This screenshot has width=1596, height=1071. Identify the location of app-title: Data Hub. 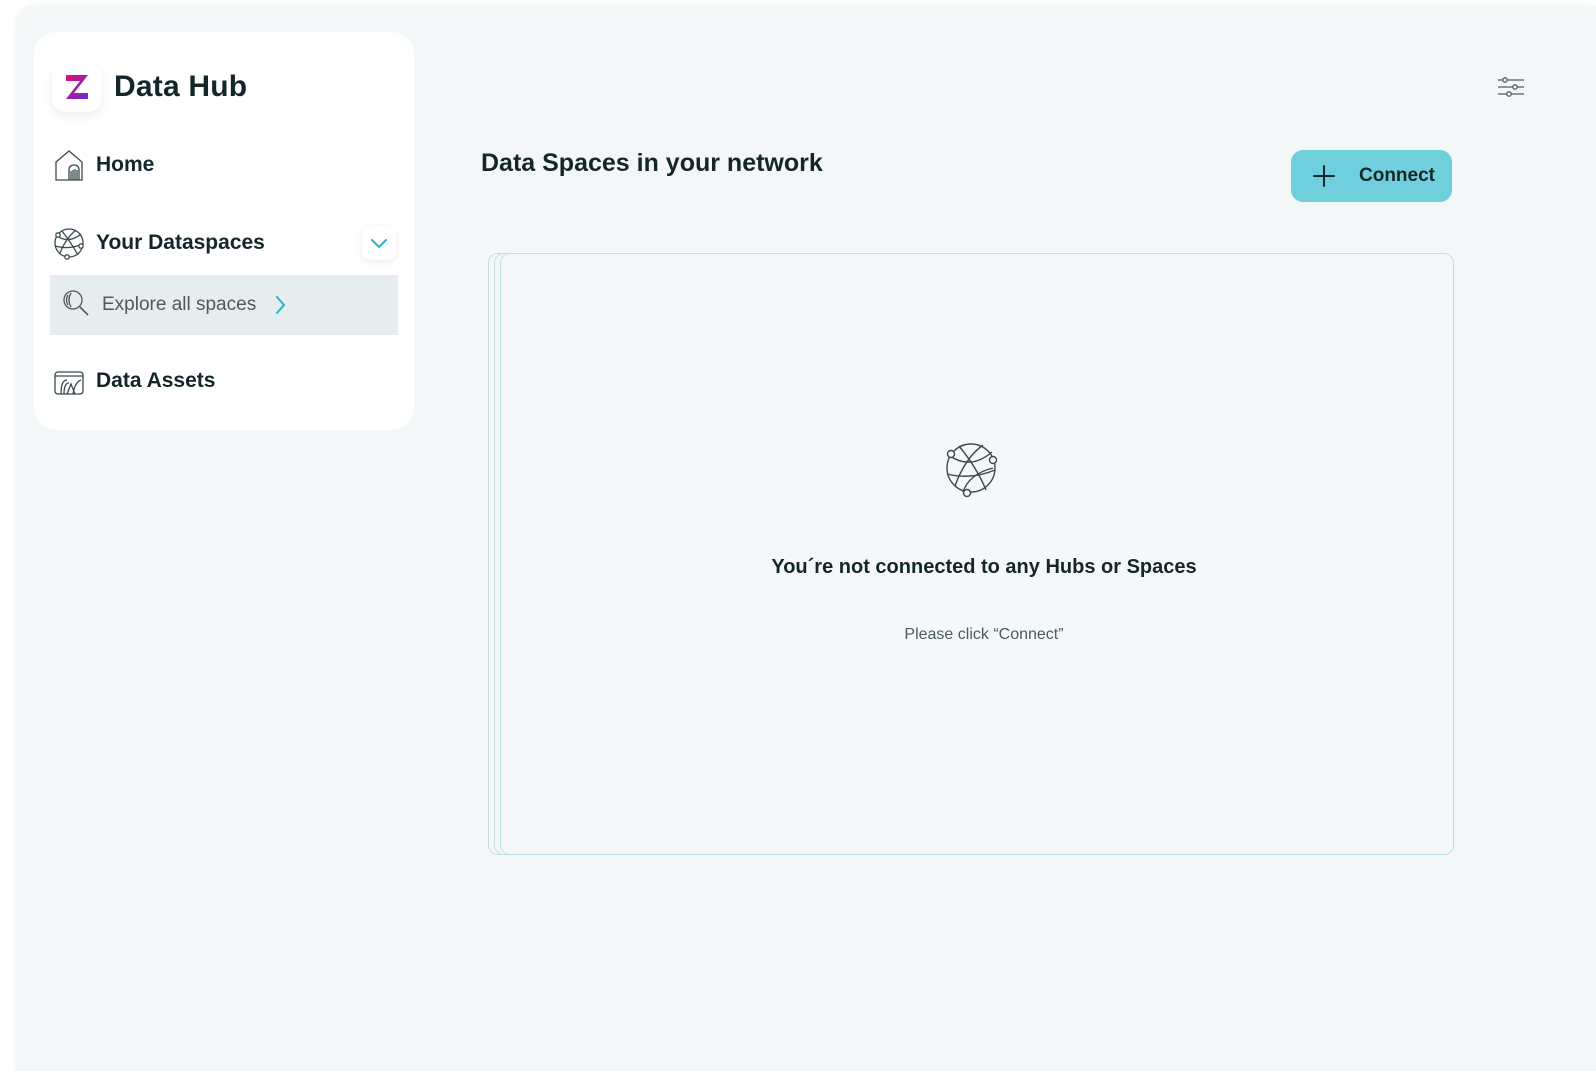
(181, 86).